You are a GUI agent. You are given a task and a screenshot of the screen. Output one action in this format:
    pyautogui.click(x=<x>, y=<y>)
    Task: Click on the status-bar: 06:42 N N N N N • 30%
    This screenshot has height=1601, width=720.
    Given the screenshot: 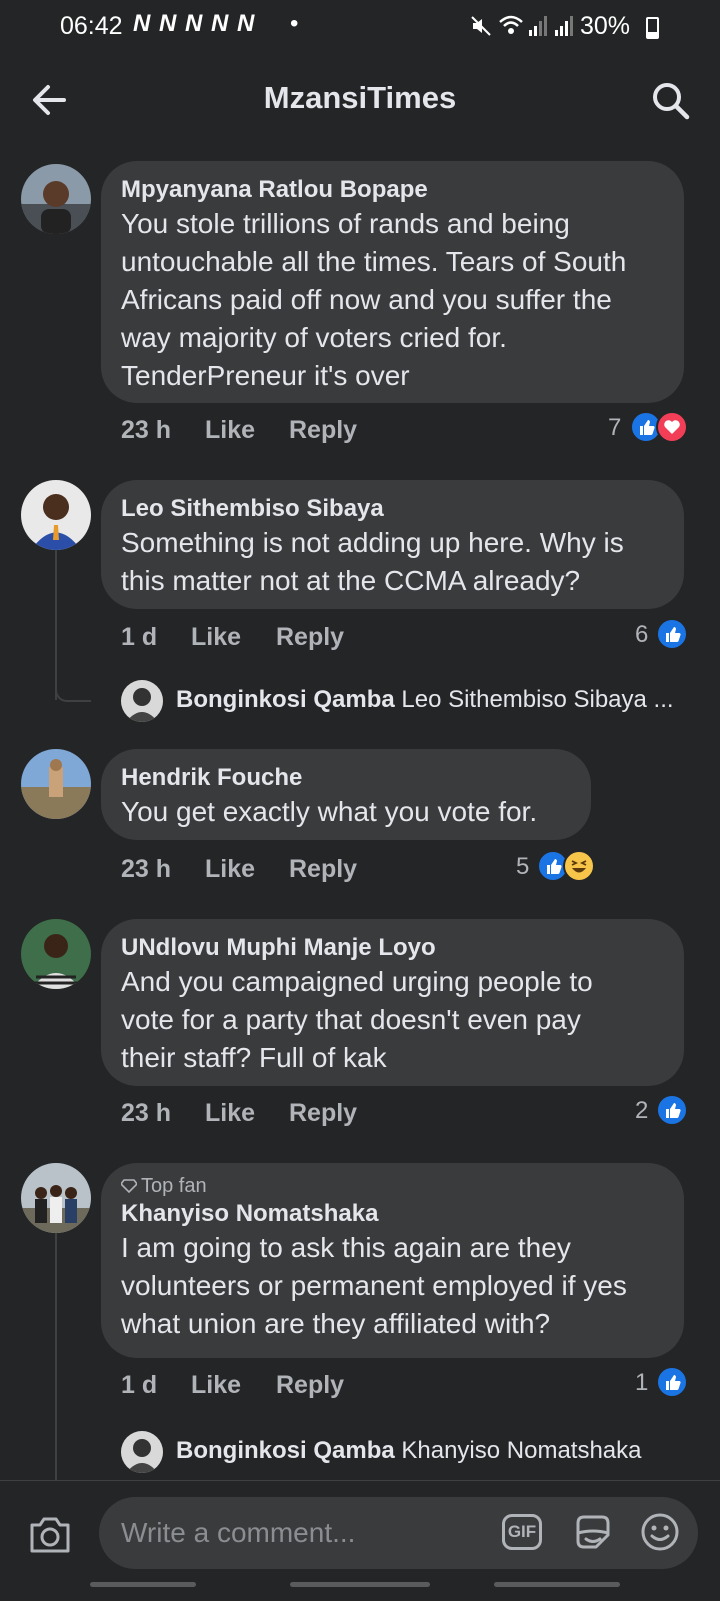 What is the action you would take?
    pyautogui.click(x=360, y=26)
    